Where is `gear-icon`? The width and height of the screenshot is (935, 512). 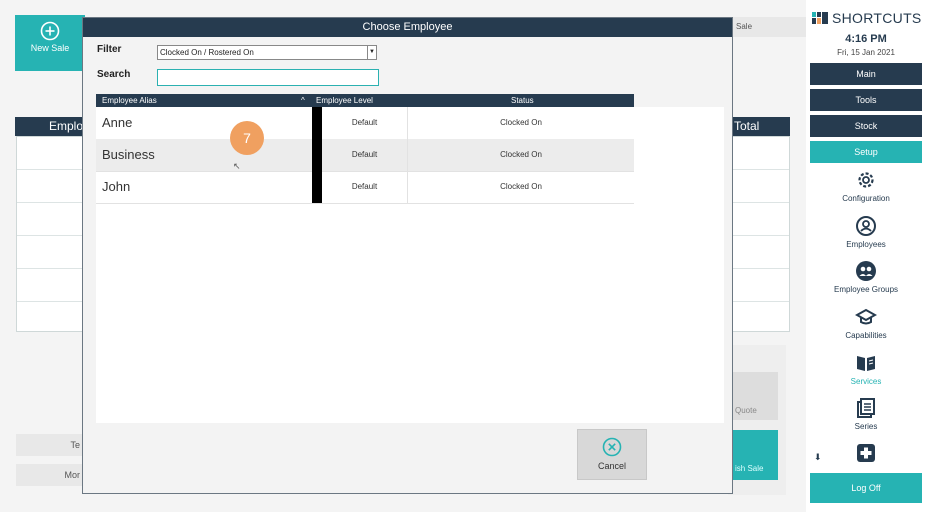 gear-icon is located at coordinates (866, 180).